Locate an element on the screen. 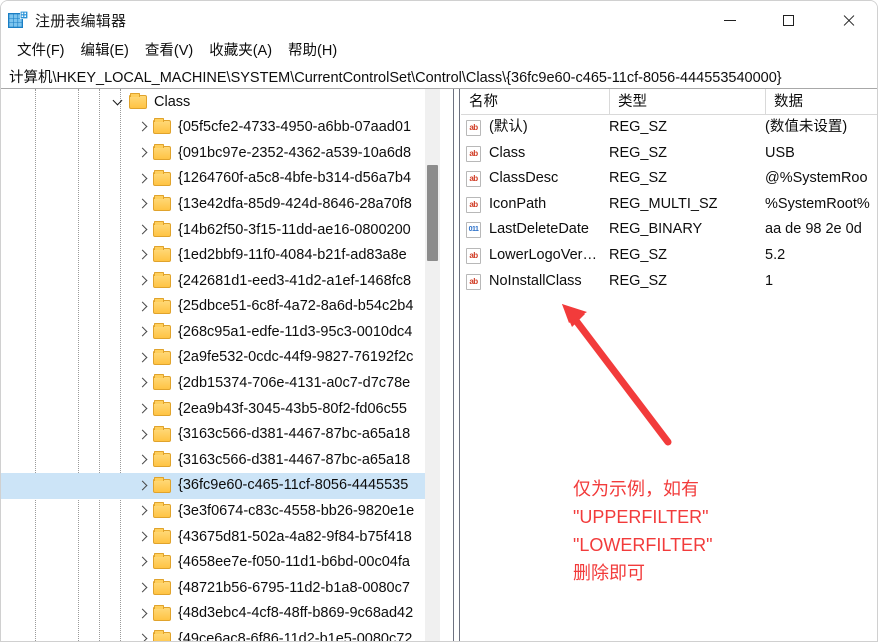 Image resolution: width=878 pixels, height=642 pixels. window-title: 注册表编辑器 is located at coordinates (81, 21).